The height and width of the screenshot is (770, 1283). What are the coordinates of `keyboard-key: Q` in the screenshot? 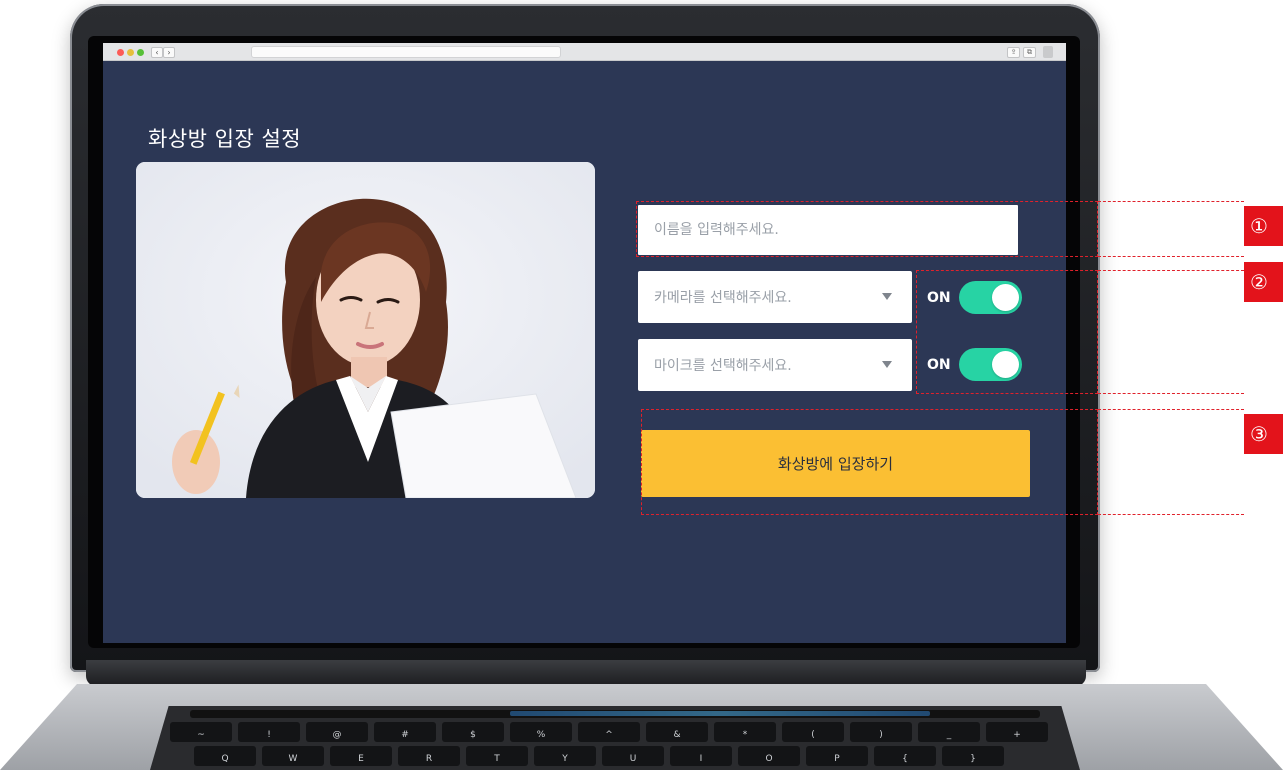 It's located at (225, 756).